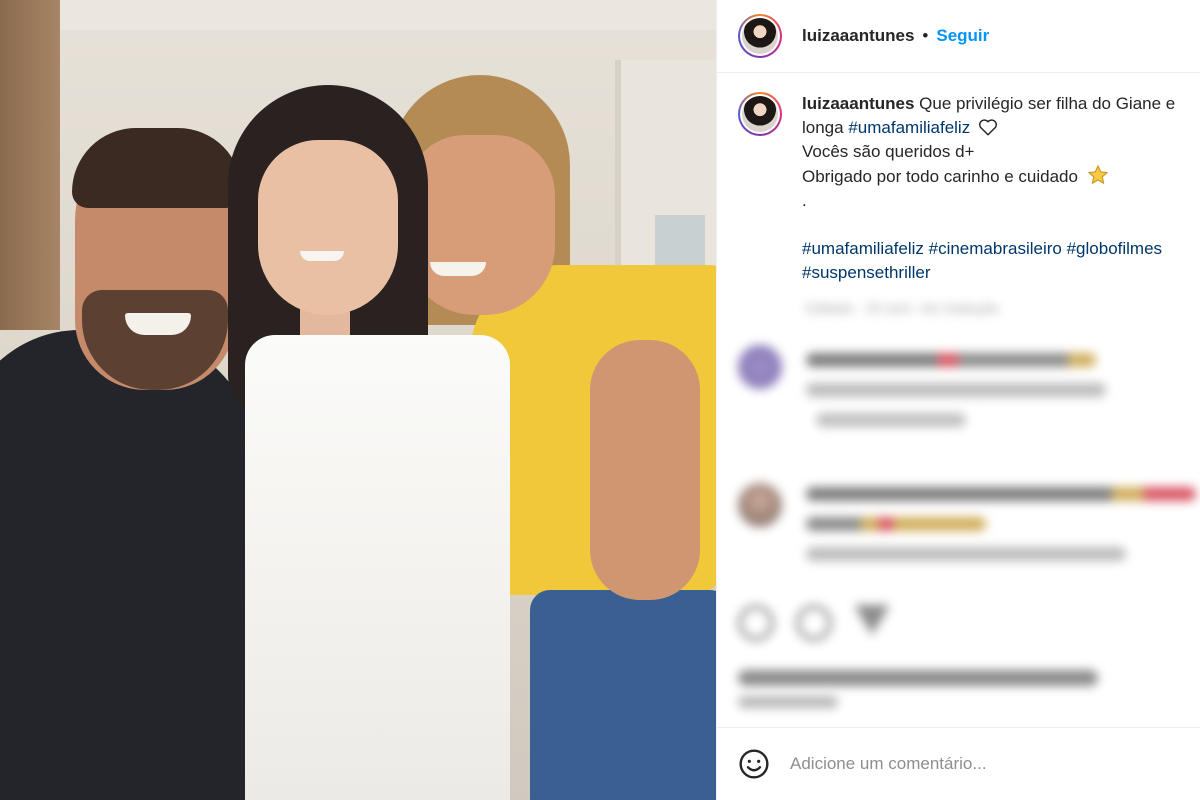 Image resolution: width=1200 pixels, height=800 pixels. I want to click on follow-button: Seguir, so click(962, 36).